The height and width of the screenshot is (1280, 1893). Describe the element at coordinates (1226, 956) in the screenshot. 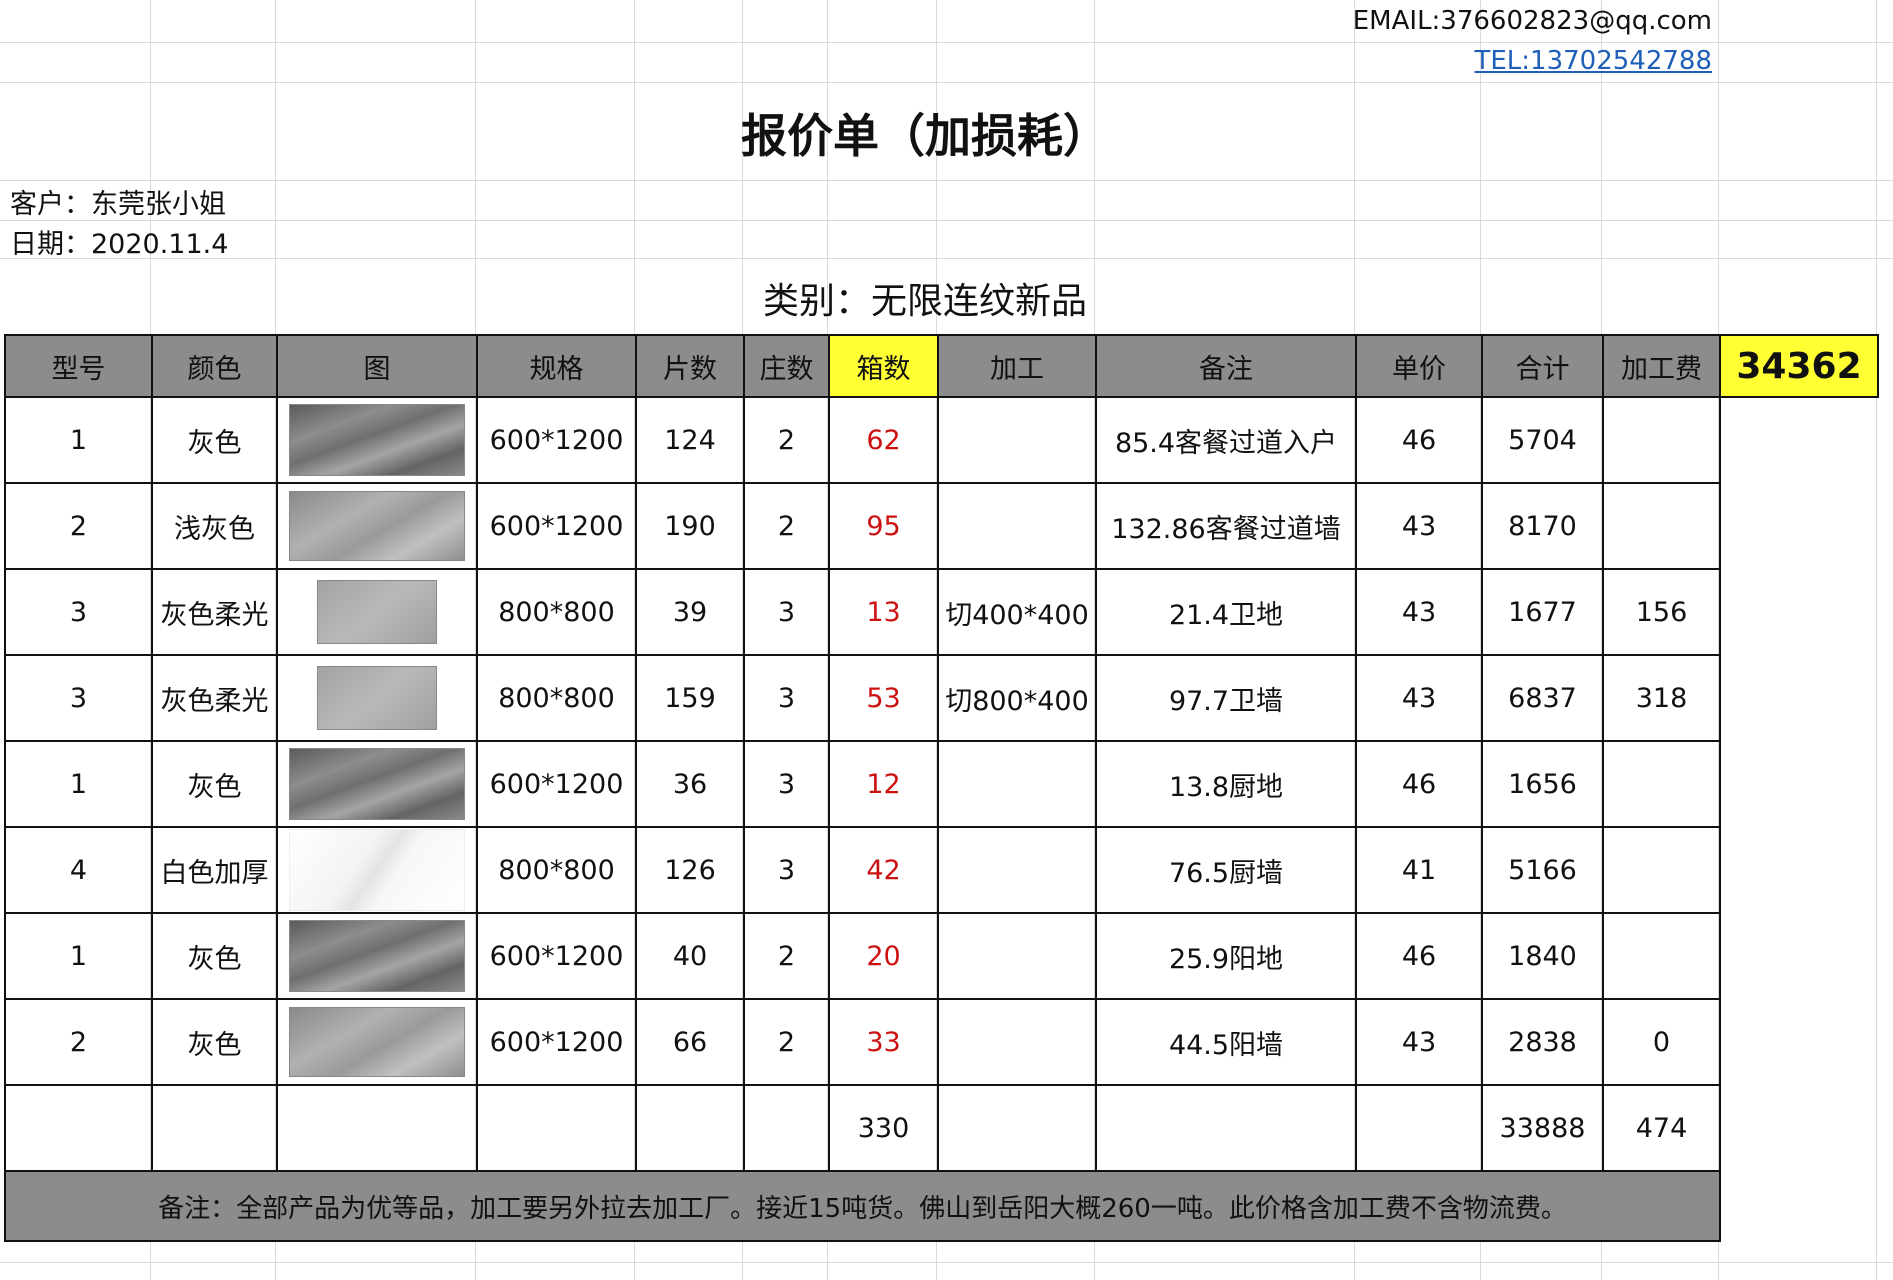

I see `cell-note: 25.9阳地` at that location.